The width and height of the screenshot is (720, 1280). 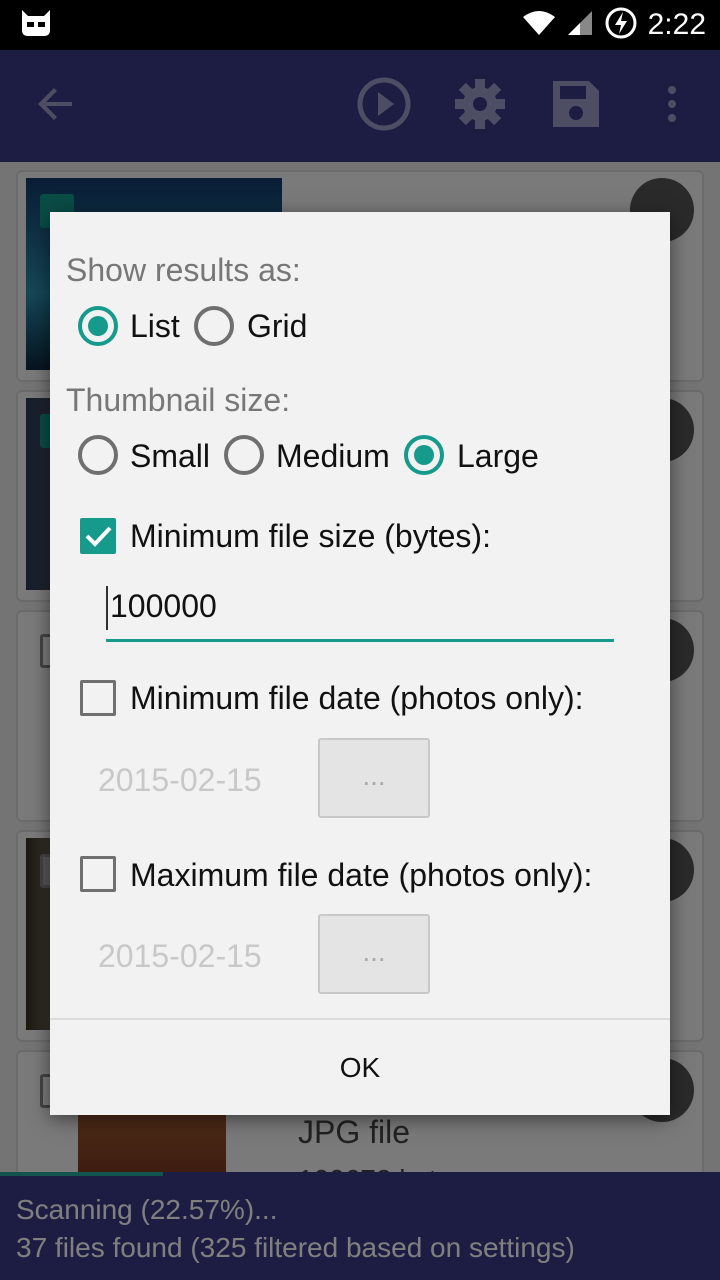 I want to click on min-size-label: Minimum file size (bytes):, so click(x=310, y=536).